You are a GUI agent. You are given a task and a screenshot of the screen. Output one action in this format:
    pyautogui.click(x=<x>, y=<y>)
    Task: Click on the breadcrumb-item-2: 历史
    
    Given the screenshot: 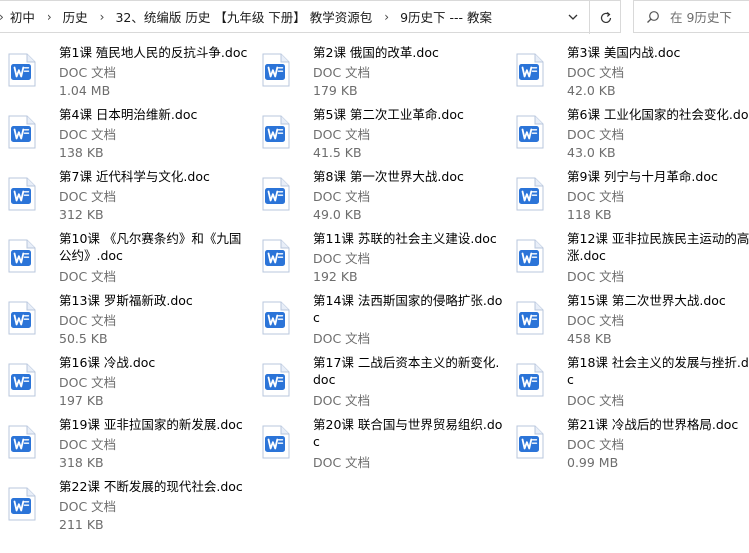 What is the action you would take?
    pyautogui.click(x=75, y=16)
    